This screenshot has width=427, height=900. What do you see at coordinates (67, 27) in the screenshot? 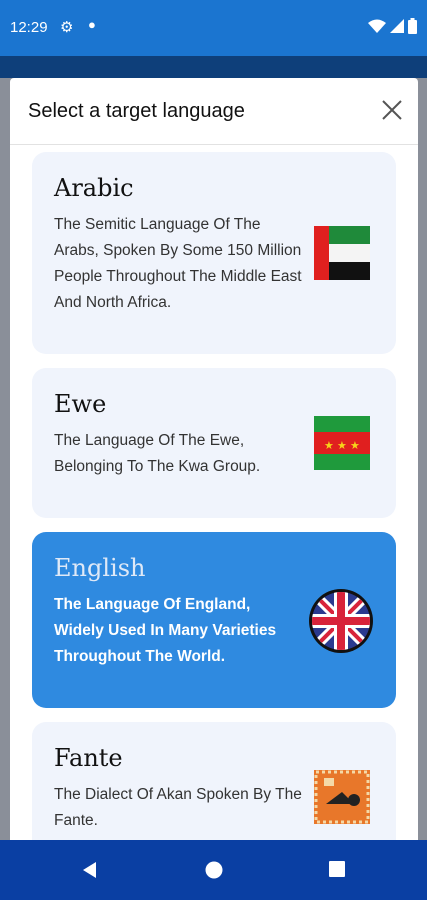
I see `settings-gear-icon: ⚙` at bounding box center [67, 27].